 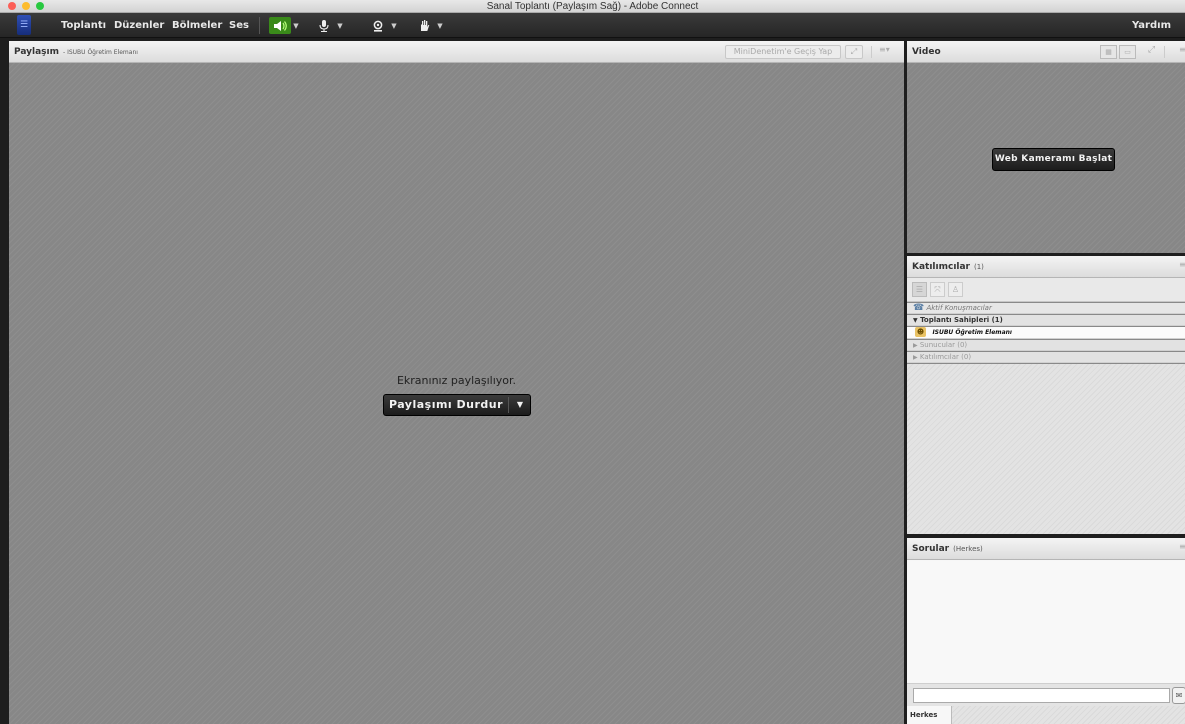 I want to click on webcam-toggle: ▼, so click(x=383, y=25).